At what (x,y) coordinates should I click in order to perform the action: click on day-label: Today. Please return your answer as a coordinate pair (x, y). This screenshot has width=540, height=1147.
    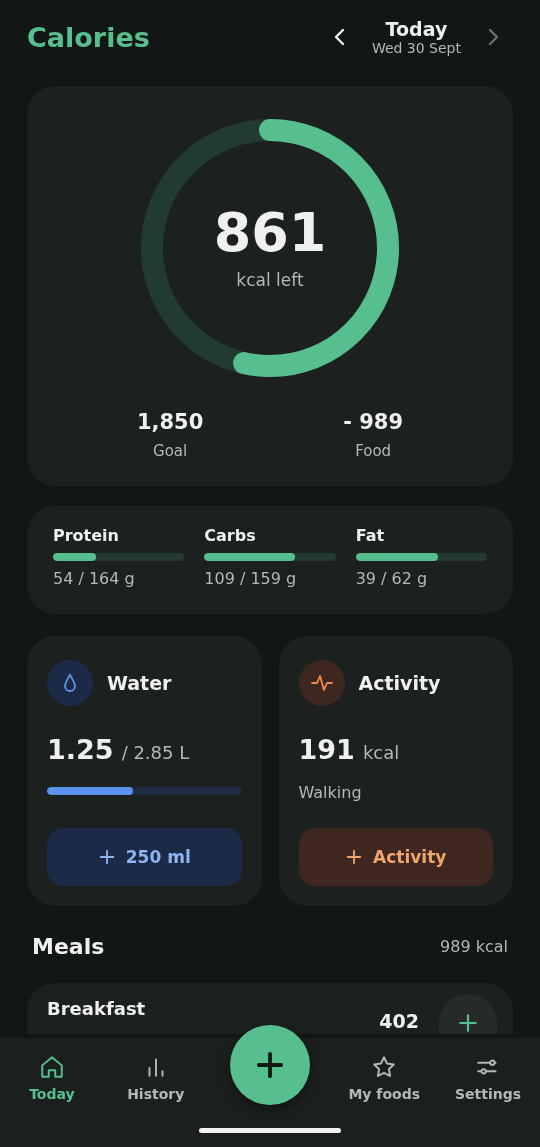
    Looking at the image, I should click on (416, 29).